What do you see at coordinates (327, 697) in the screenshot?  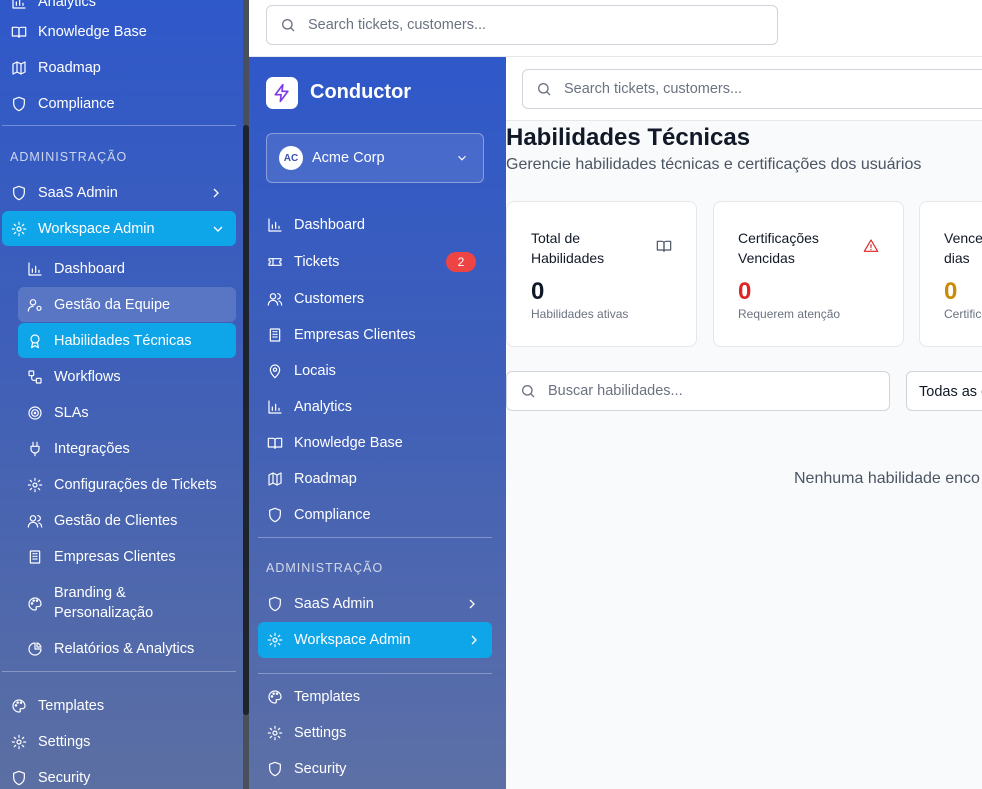 I see `nav-label: Templates` at bounding box center [327, 697].